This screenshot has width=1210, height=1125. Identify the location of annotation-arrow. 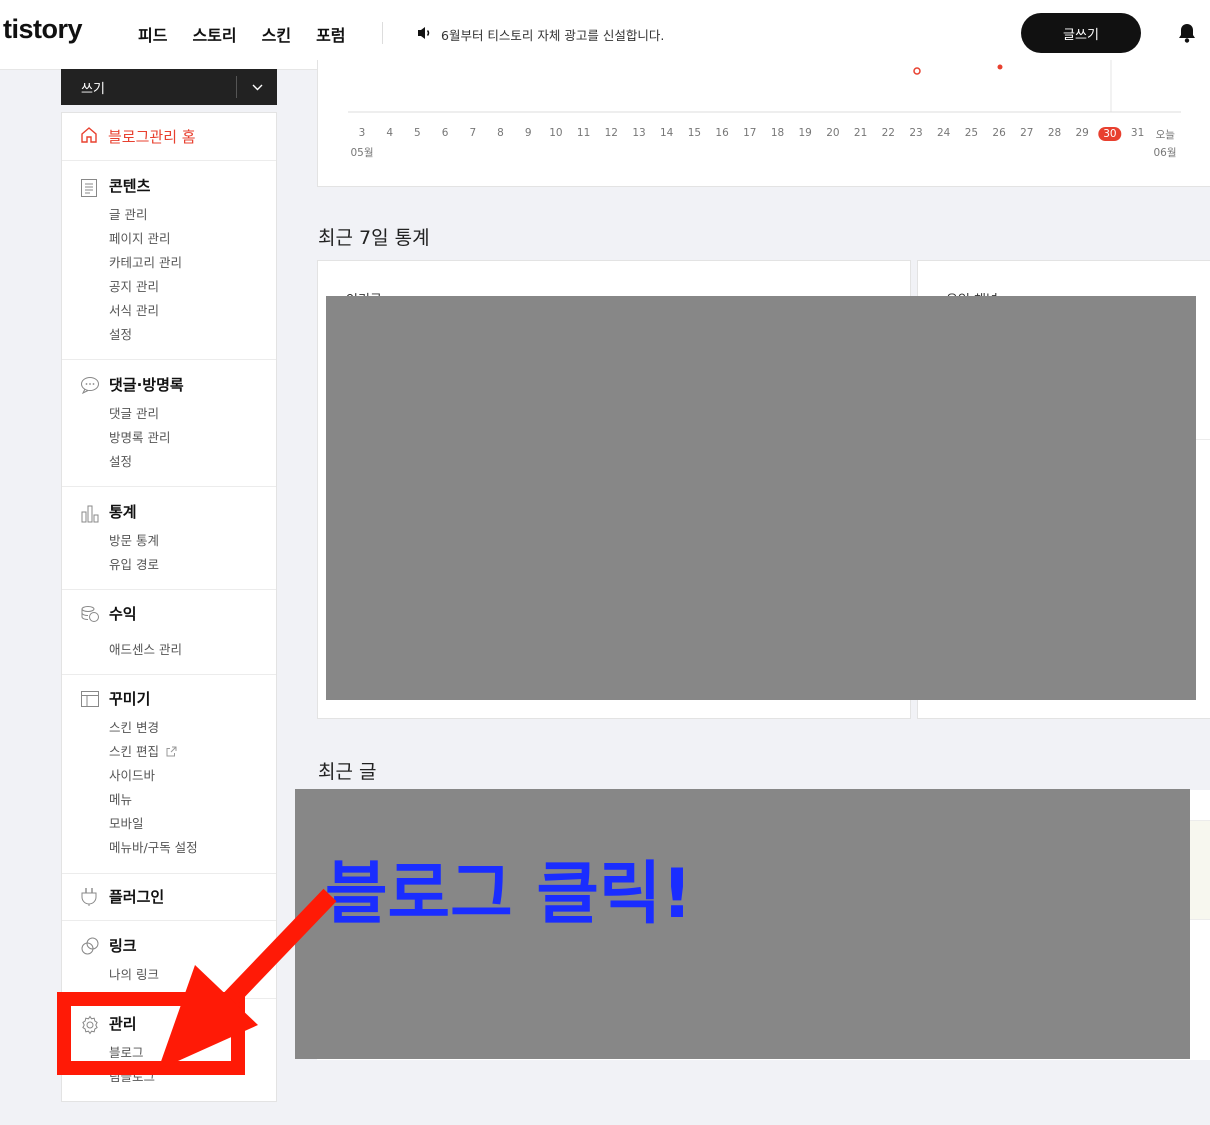
(247, 979).